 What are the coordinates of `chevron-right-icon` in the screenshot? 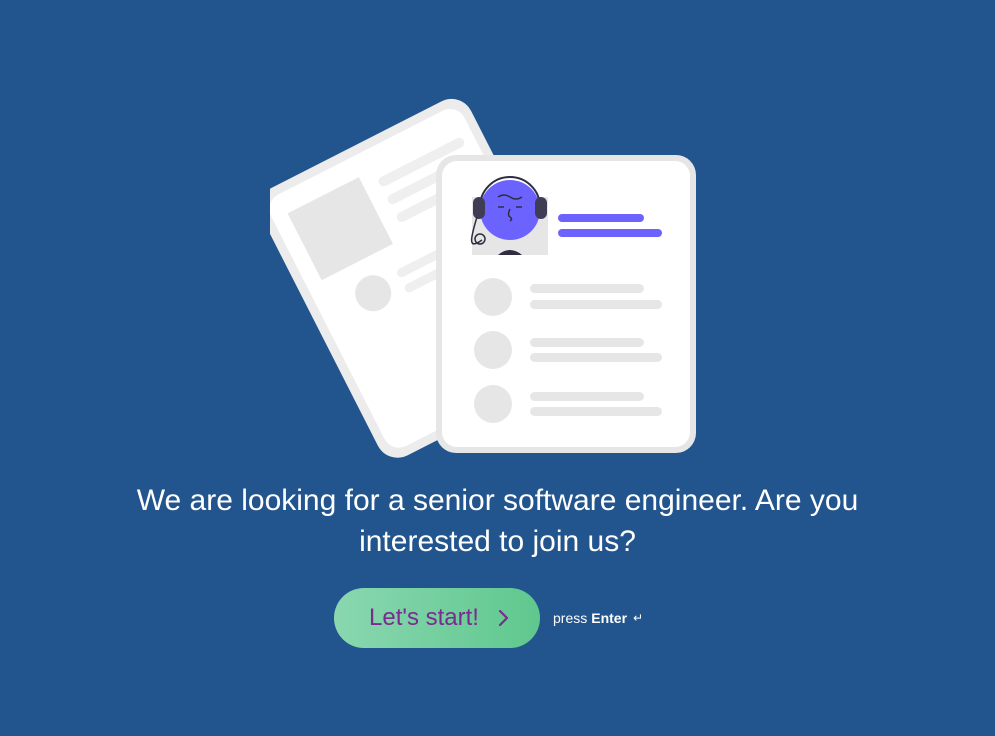 It's located at (504, 618).